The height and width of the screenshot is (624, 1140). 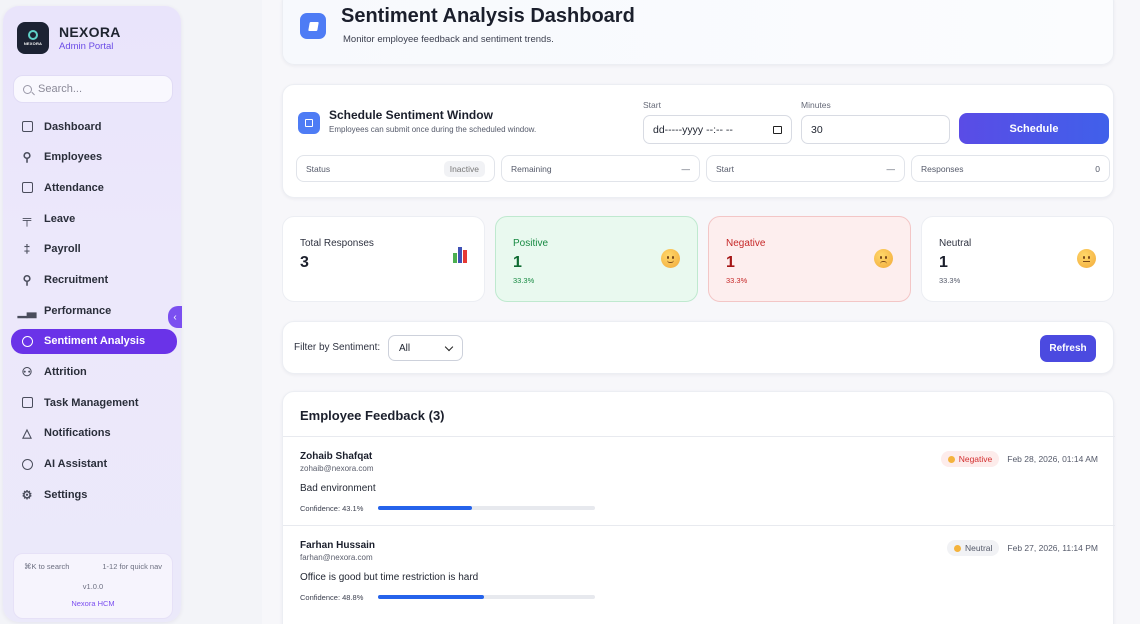 What do you see at coordinates (425, 348) in the screenshot?
I see `sentiment-filter-select: All` at bounding box center [425, 348].